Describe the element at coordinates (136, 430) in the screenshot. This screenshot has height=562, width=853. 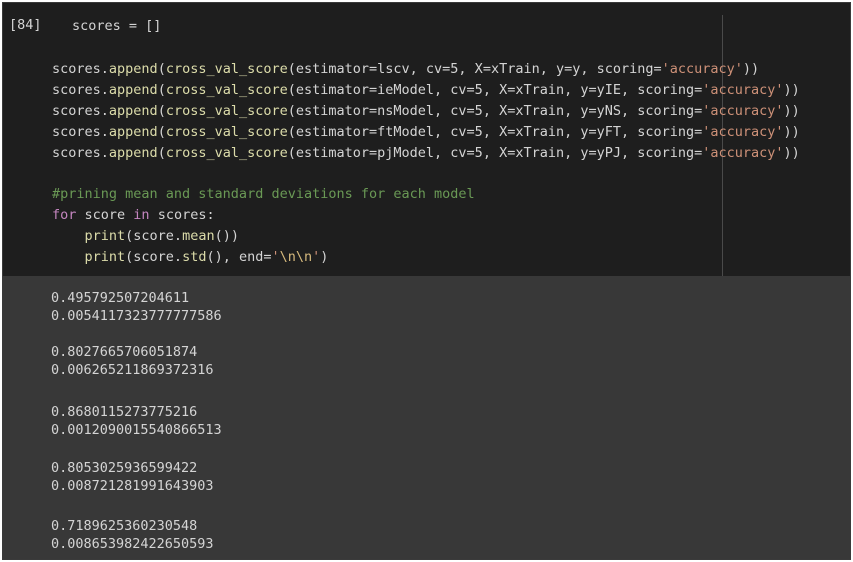
I see `output-line: 0.0012090015540866513` at that location.